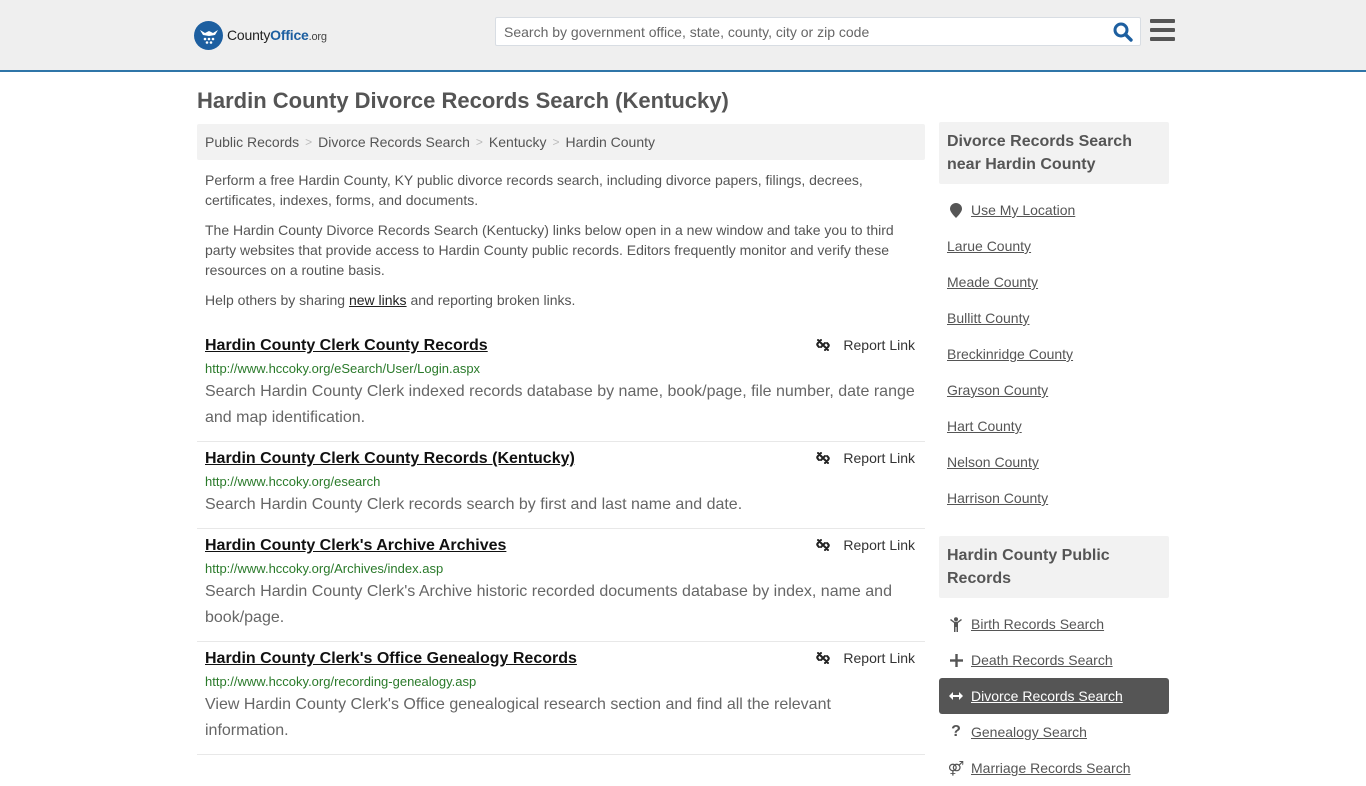 The width and height of the screenshot is (1366, 786). What do you see at coordinates (394, 142) in the screenshot?
I see `breadcrumb-divorce-records: Divorce Records Search` at bounding box center [394, 142].